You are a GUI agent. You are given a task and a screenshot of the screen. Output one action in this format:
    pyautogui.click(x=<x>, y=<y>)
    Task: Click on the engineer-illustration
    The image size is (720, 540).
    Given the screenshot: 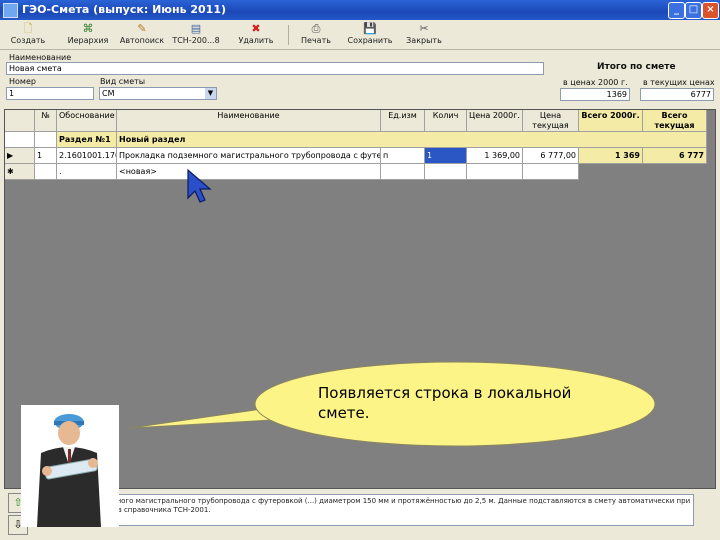 What is the action you would take?
    pyautogui.click(x=69, y=470)
    